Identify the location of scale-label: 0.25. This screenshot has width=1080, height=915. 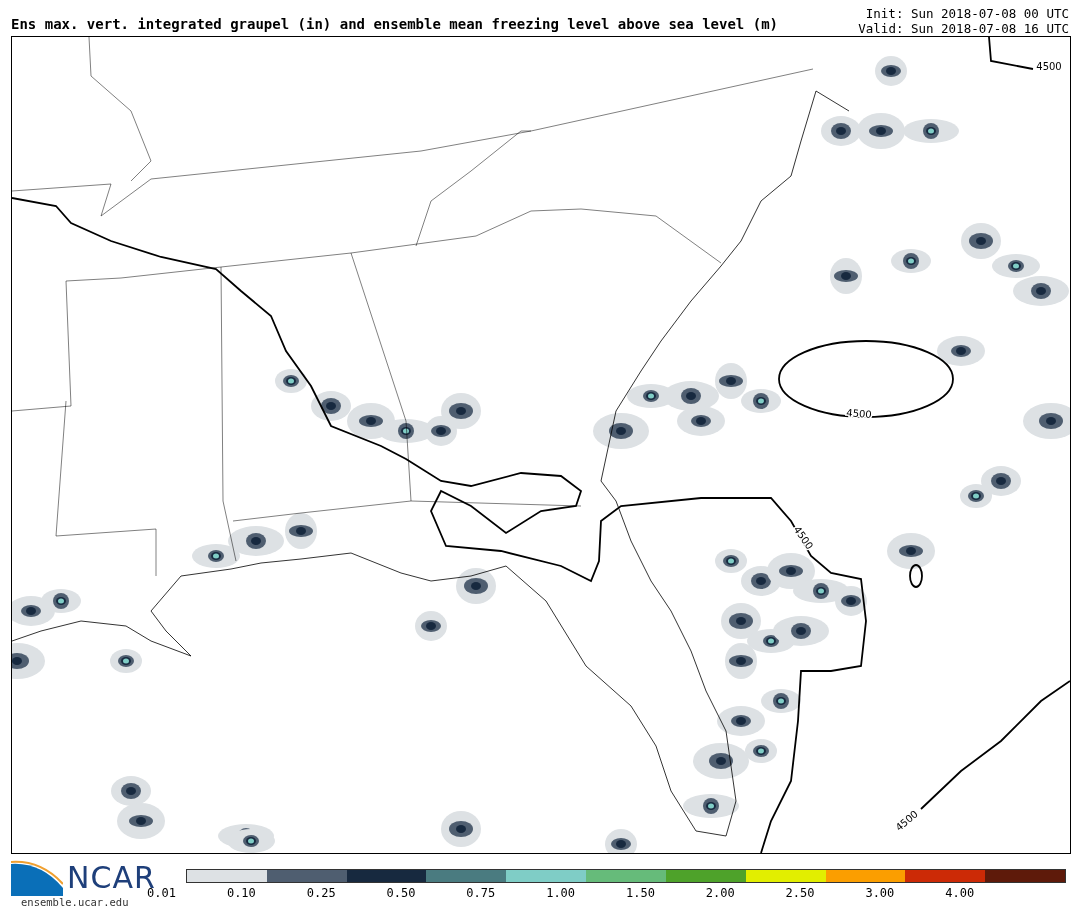
(321, 893).